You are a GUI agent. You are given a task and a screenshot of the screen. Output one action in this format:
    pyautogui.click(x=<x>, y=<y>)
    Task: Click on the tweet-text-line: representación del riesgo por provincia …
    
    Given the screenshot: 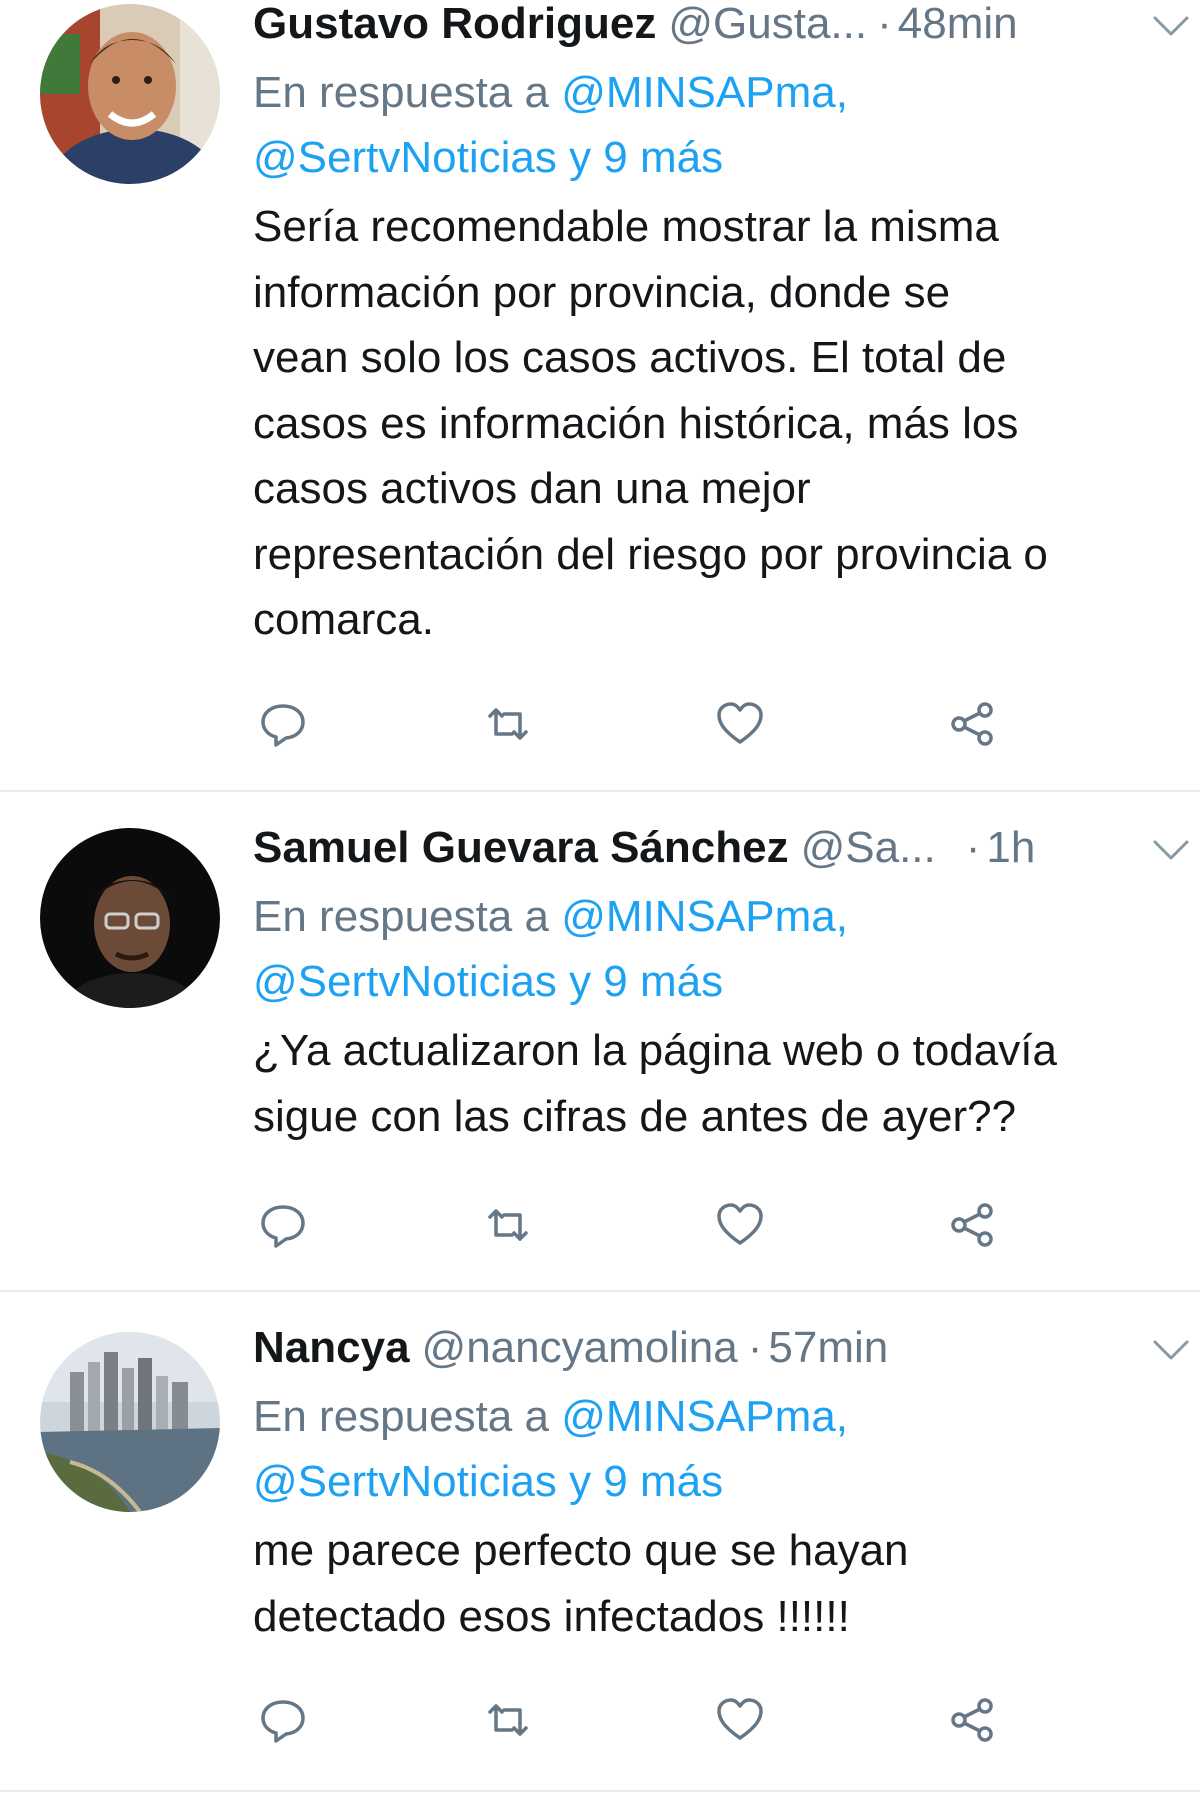 What is the action you would take?
    pyautogui.click(x=650, y=554)
    